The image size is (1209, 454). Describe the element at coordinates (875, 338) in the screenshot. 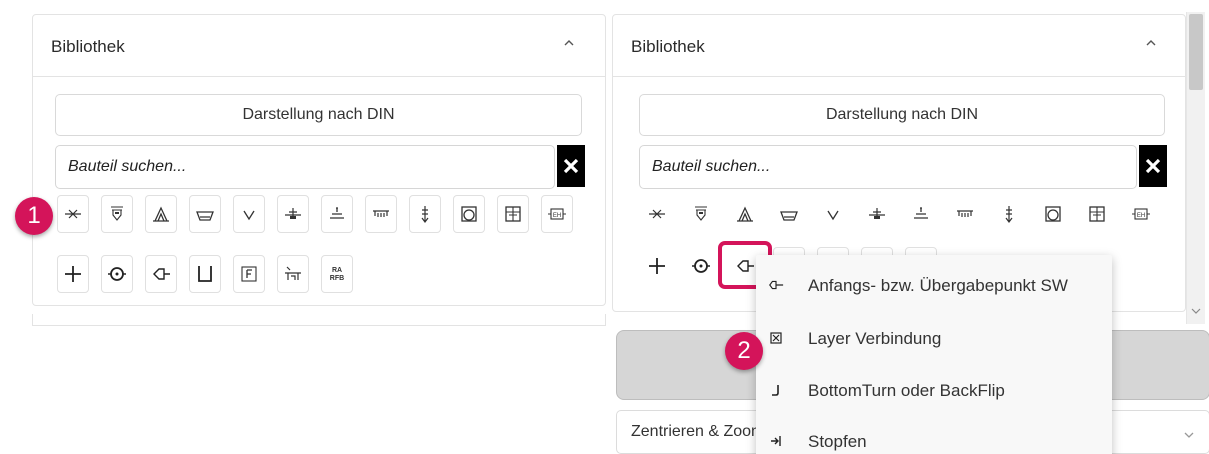

I see `menu-item-label: Layer Verbindung` at that location.